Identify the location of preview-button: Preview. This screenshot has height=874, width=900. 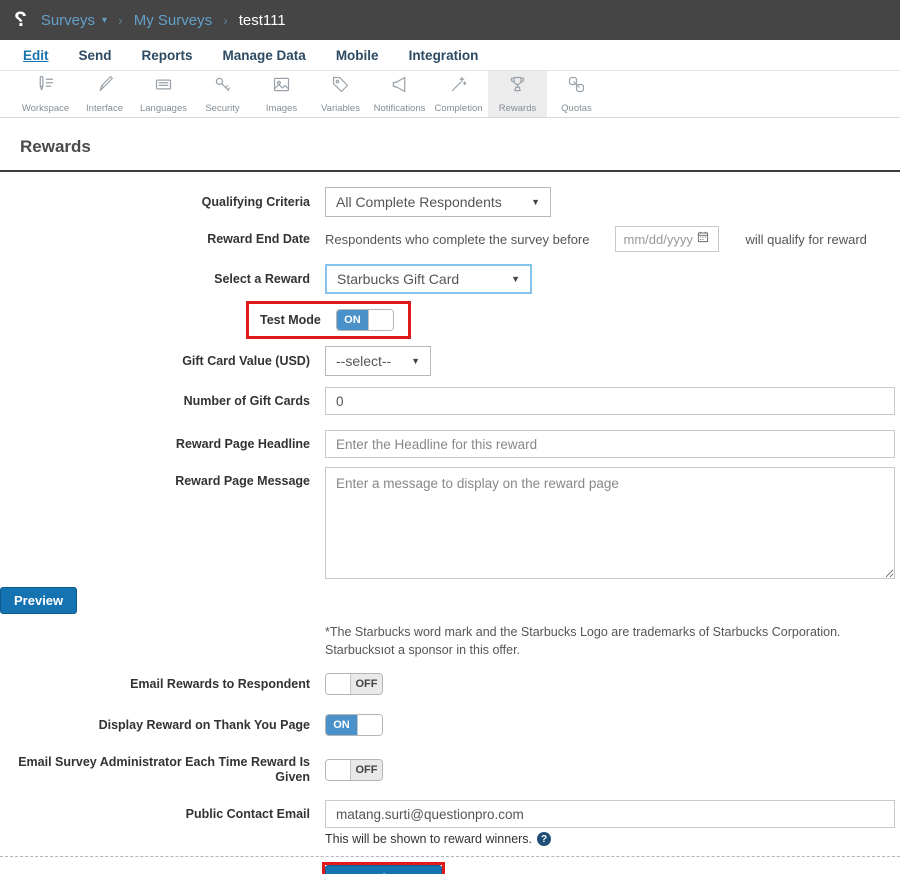
(39, 600).